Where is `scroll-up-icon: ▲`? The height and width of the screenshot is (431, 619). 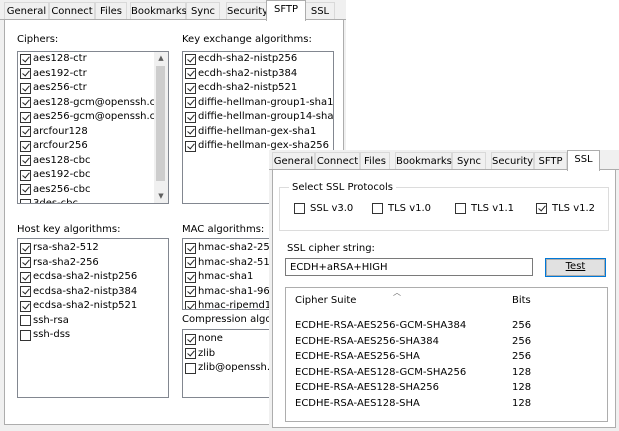 scroll-up-icon: ▲ is located at coordinates (161, 58).